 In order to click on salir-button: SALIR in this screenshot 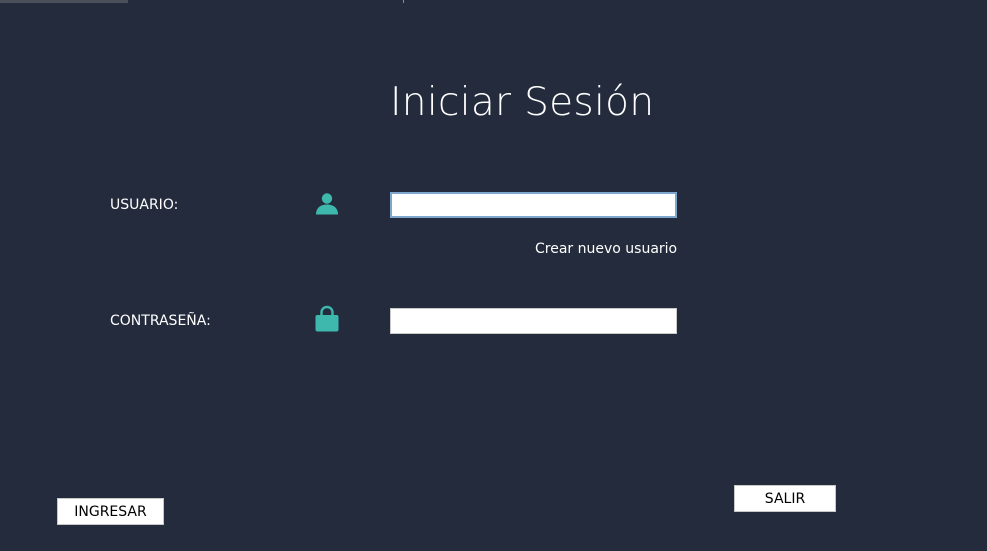, I will do `click(785, 498)`.